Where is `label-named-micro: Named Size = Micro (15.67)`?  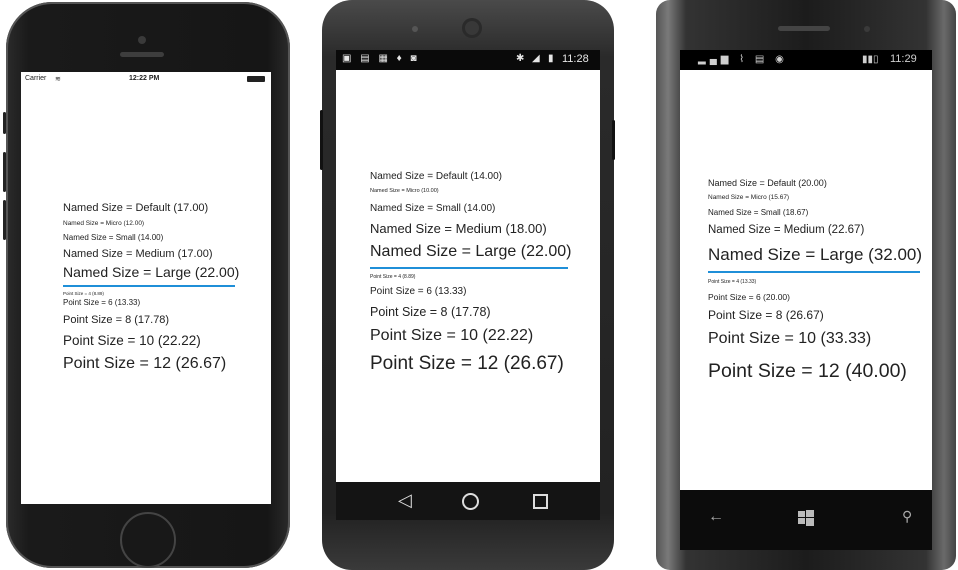 label-named-micro: Named Size = Micro (15.67) is located at coordinates (749, 197).